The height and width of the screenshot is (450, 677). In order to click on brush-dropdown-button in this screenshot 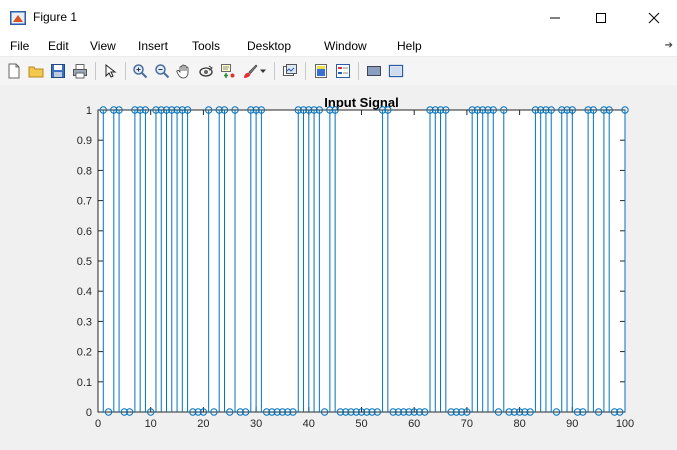, I will do `click(263, 71)`.